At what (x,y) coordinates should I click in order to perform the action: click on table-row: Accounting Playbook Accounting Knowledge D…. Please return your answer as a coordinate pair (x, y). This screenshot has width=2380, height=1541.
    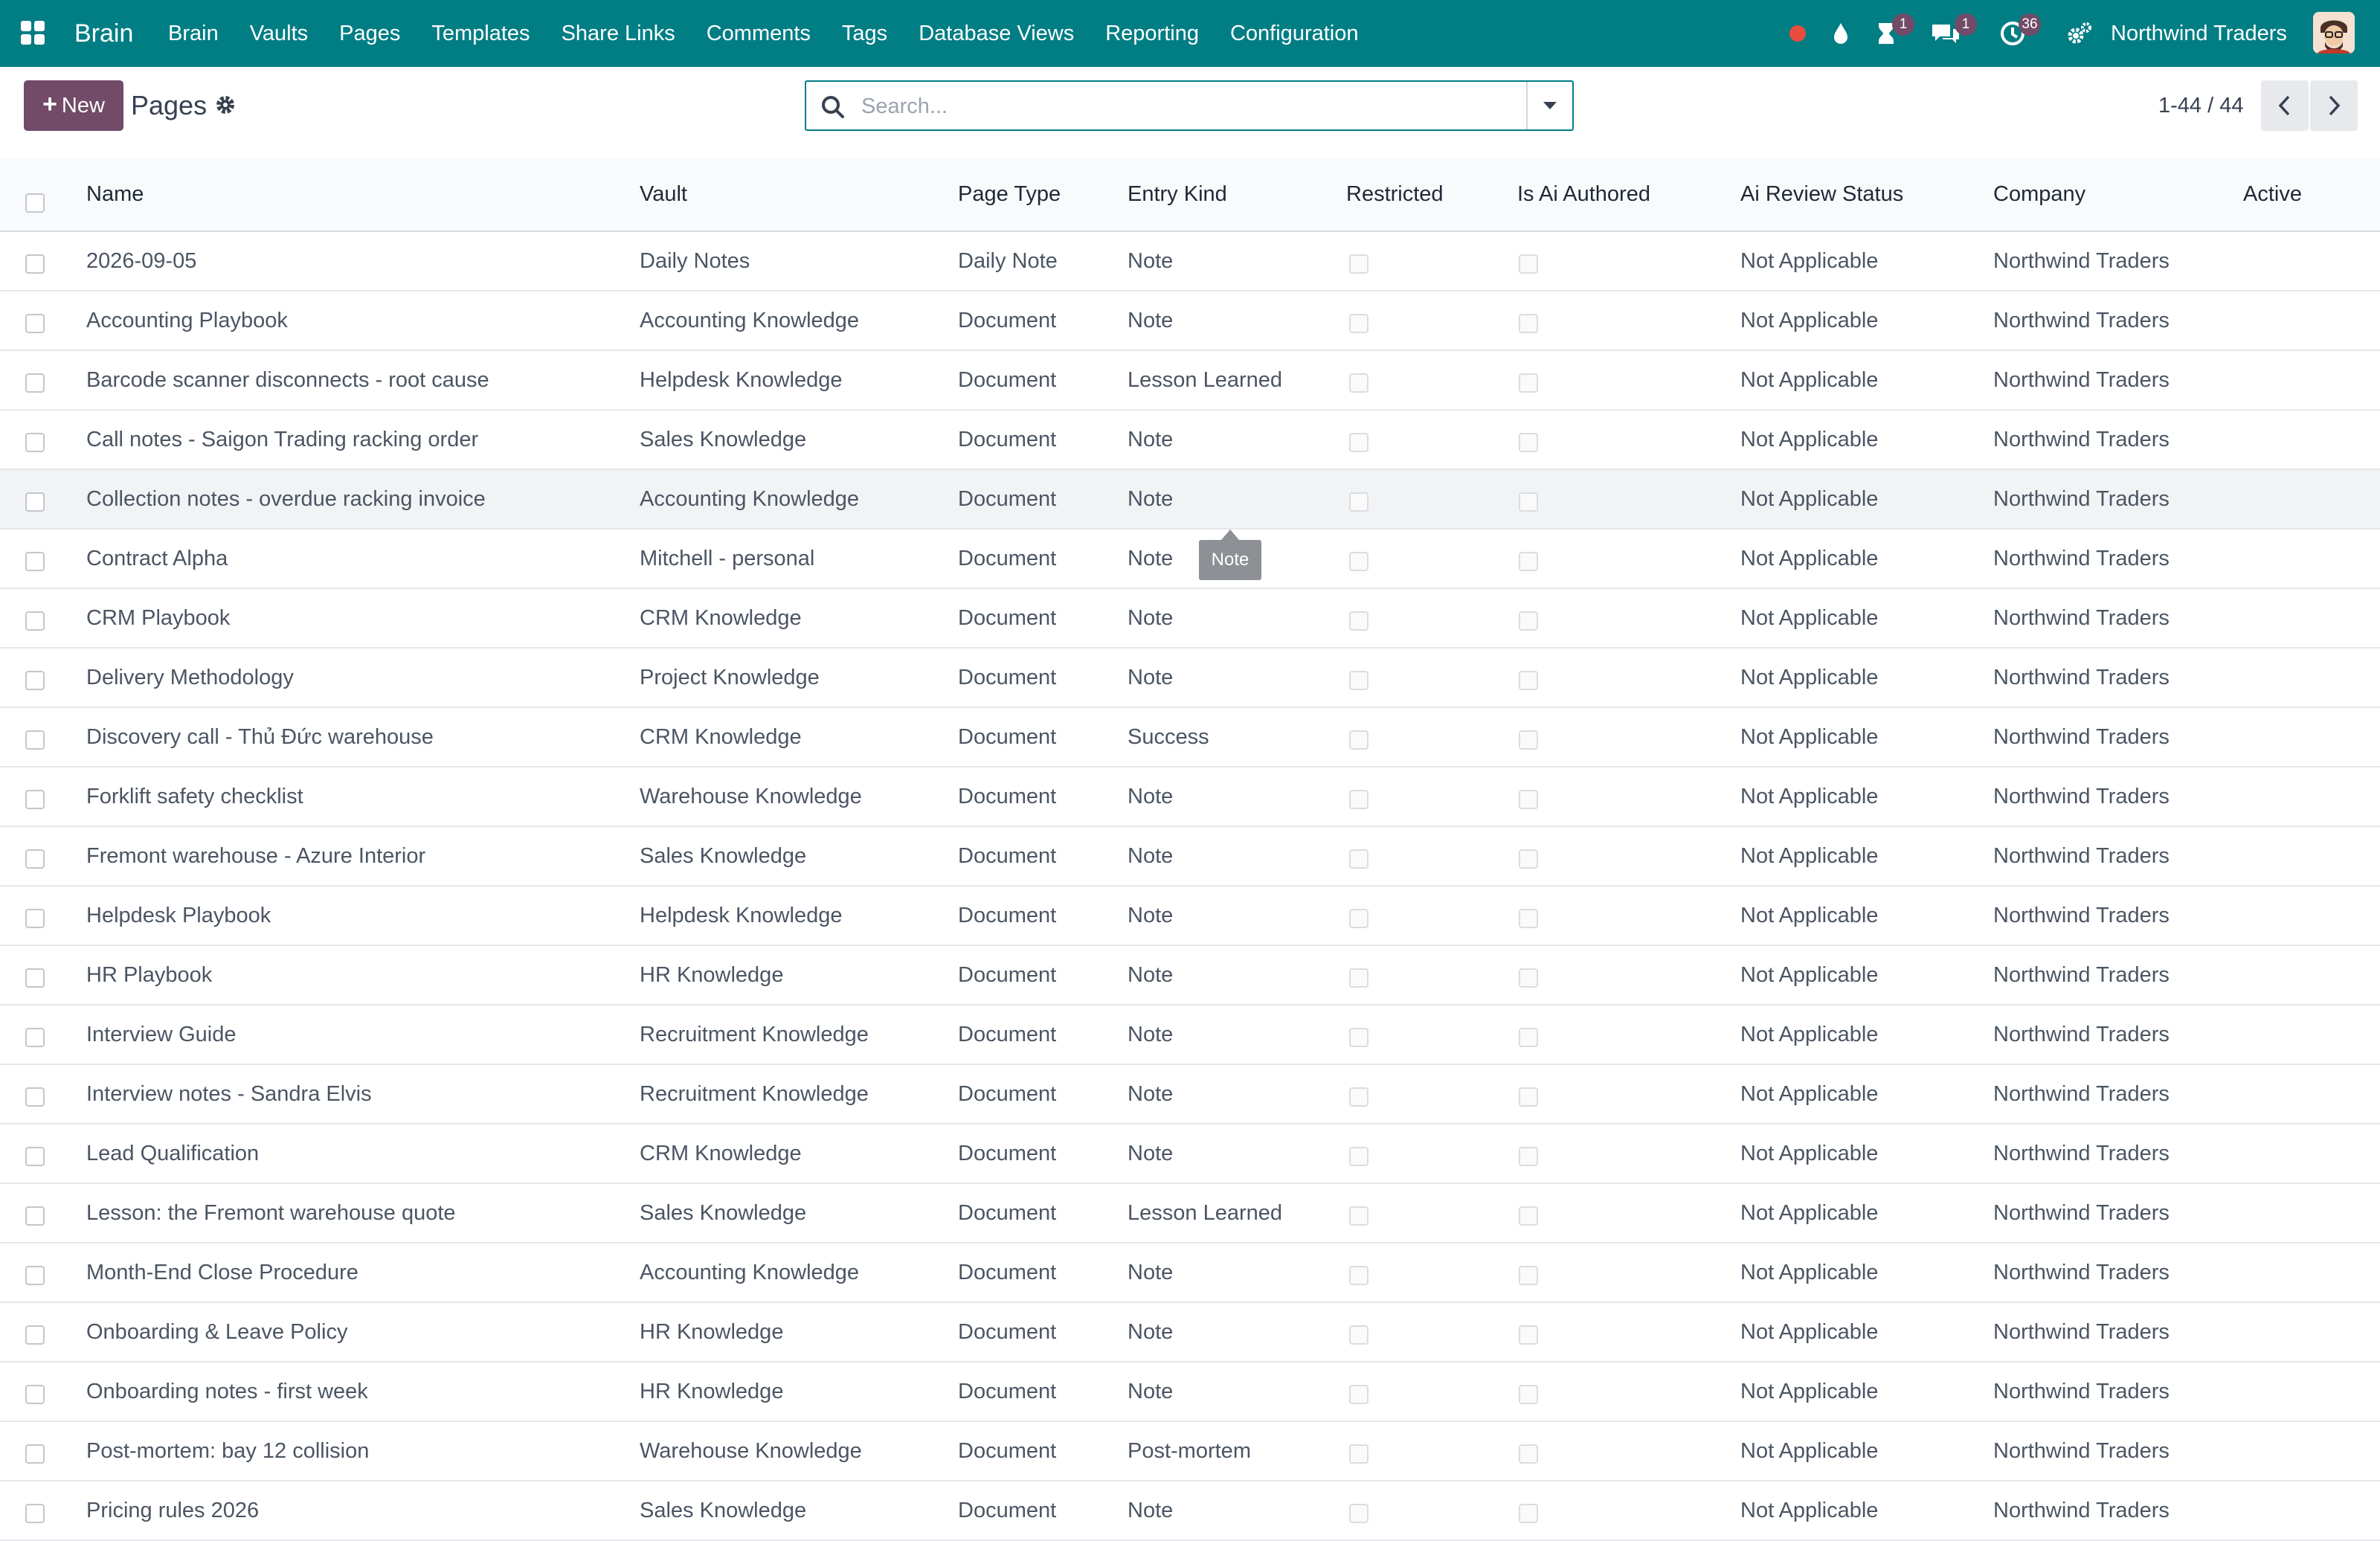
    Looking at the image, I should click on (1190, 322).